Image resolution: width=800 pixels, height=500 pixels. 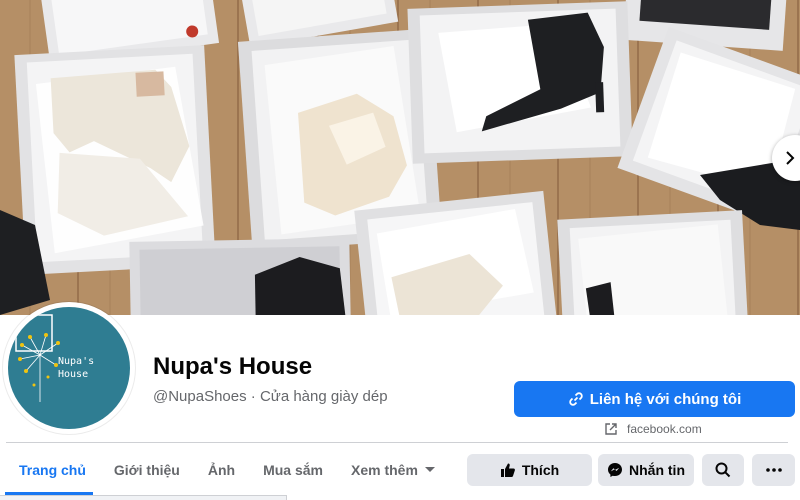 What do you see at coordinates (615, 470) in the screenshot?
I see `messenger-icon` at bounding box center [615, 470].